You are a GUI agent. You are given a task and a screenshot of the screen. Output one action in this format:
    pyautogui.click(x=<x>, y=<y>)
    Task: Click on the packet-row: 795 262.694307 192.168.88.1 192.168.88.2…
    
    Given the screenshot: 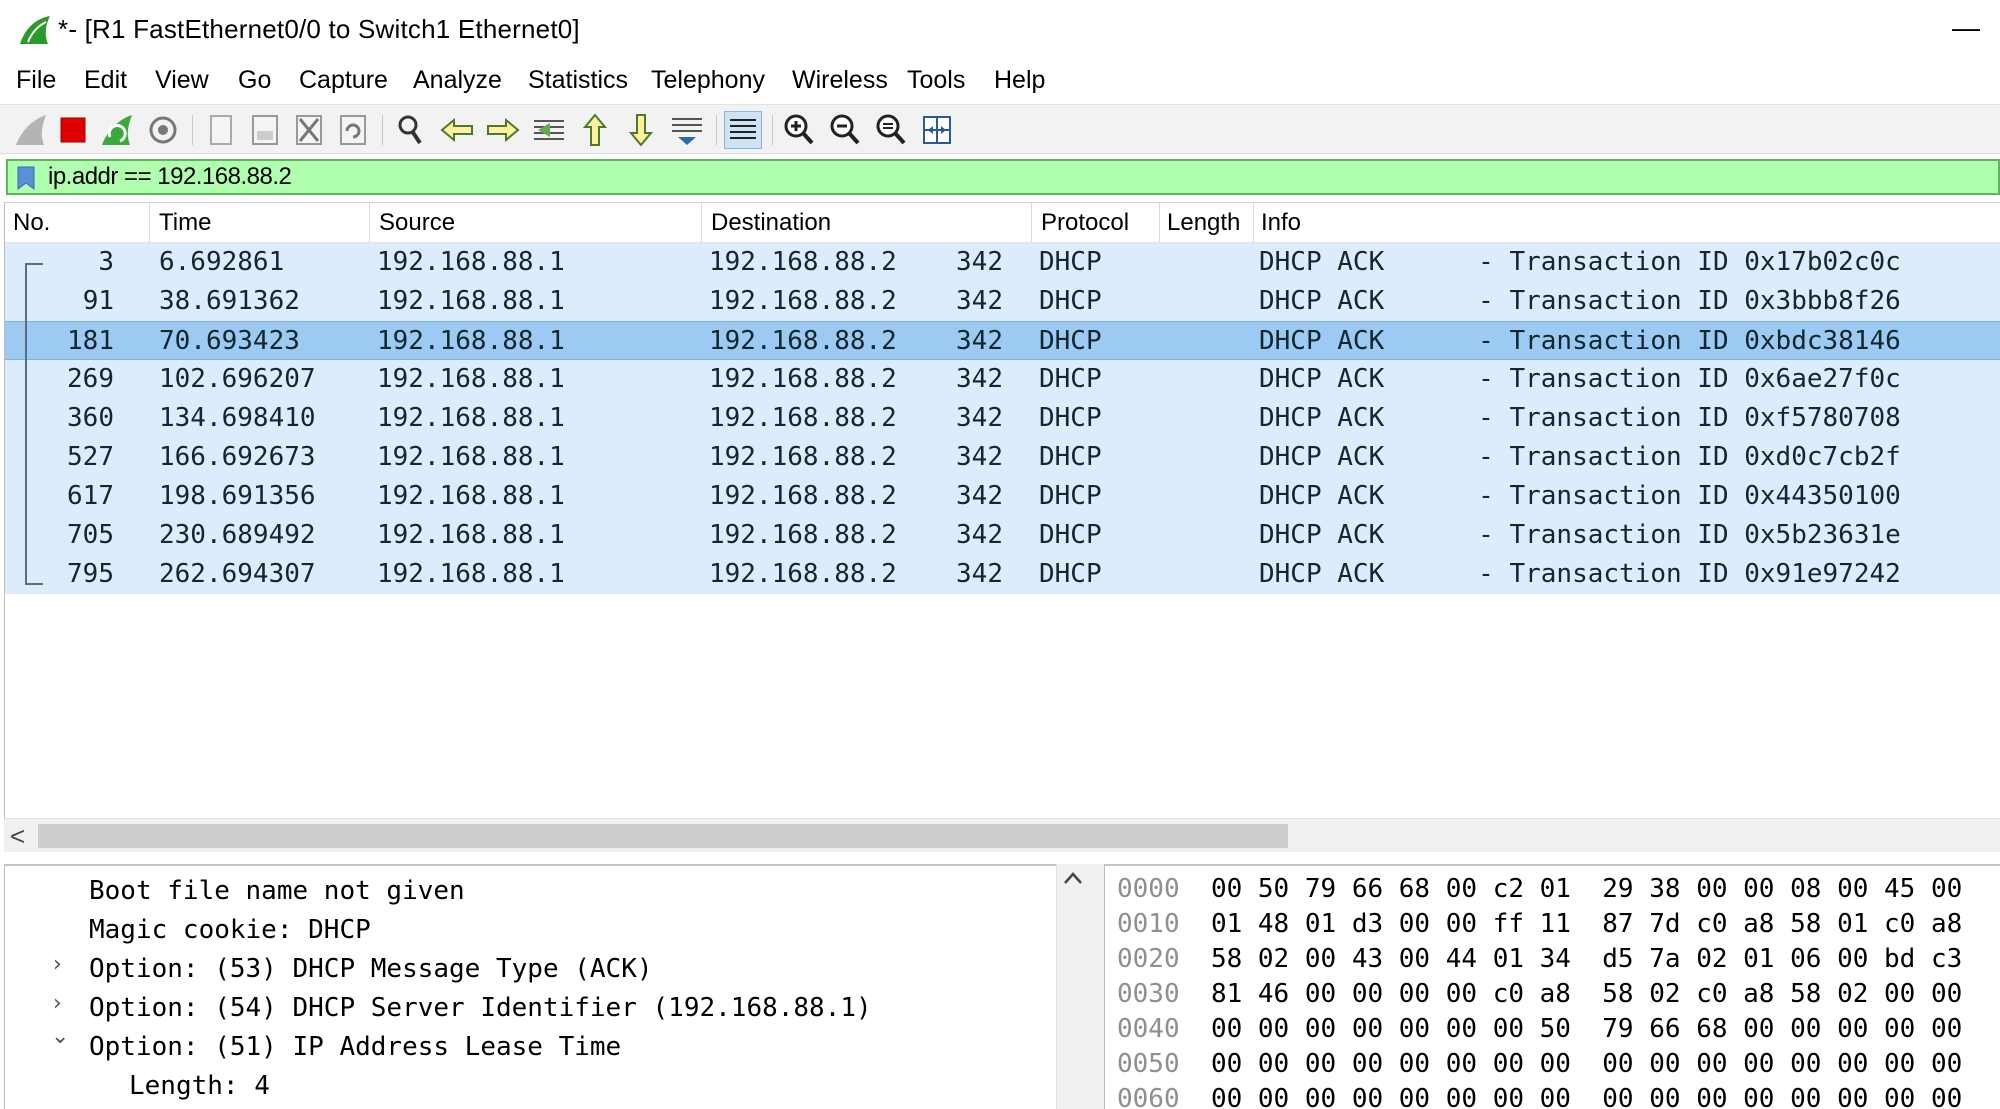 What is the action you would take?
    pyautogui.click(x=1002, y=574)
    